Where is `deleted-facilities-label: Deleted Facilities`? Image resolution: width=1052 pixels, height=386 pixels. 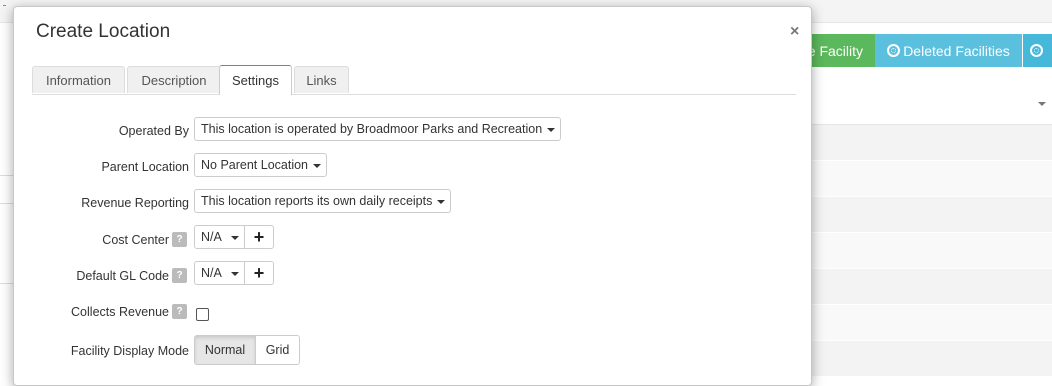
deleted-facilities-label: Deleted Facilities is located at coordinates (956, 50).